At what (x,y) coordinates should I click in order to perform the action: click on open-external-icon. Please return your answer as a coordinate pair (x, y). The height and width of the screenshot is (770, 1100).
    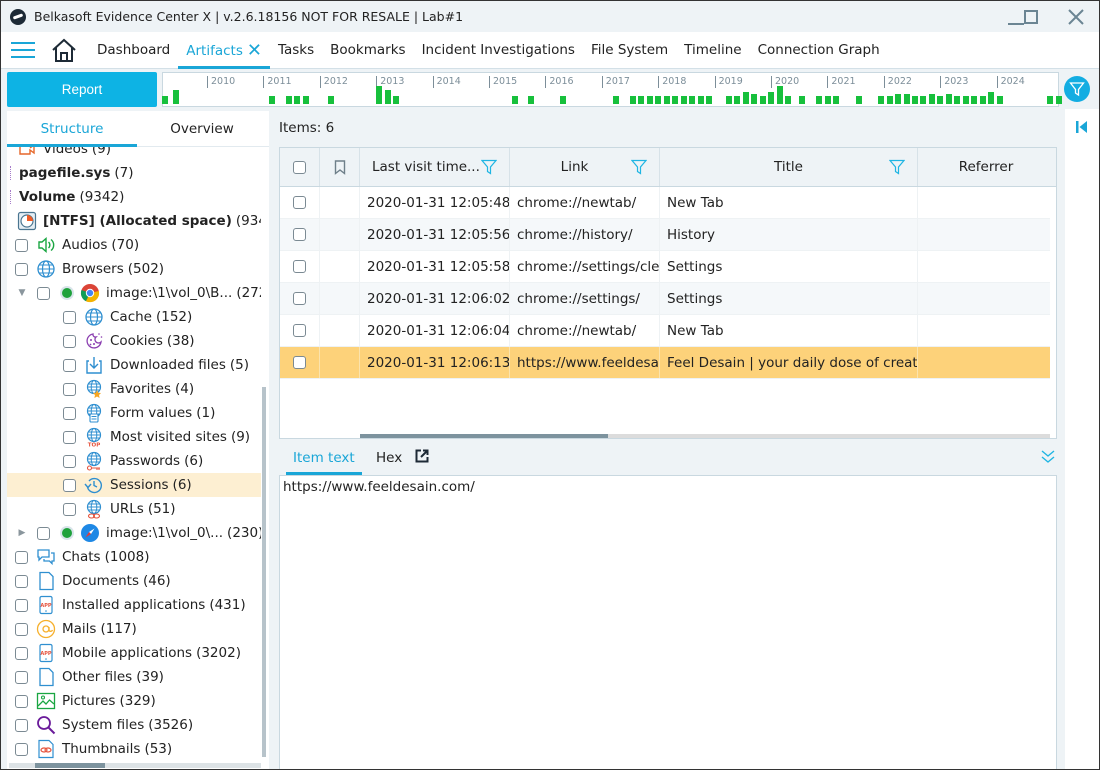
    Looking at the image, I should click on (422, 456).